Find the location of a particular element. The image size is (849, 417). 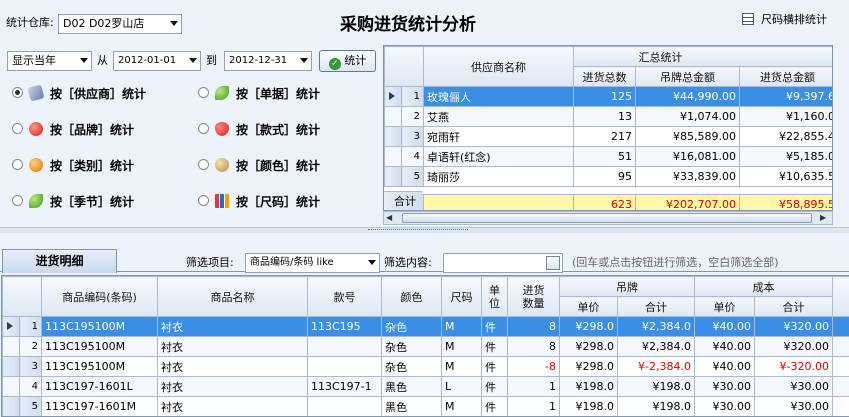

col-qty-header: 进货总数 is located at coordinates (604, 76).